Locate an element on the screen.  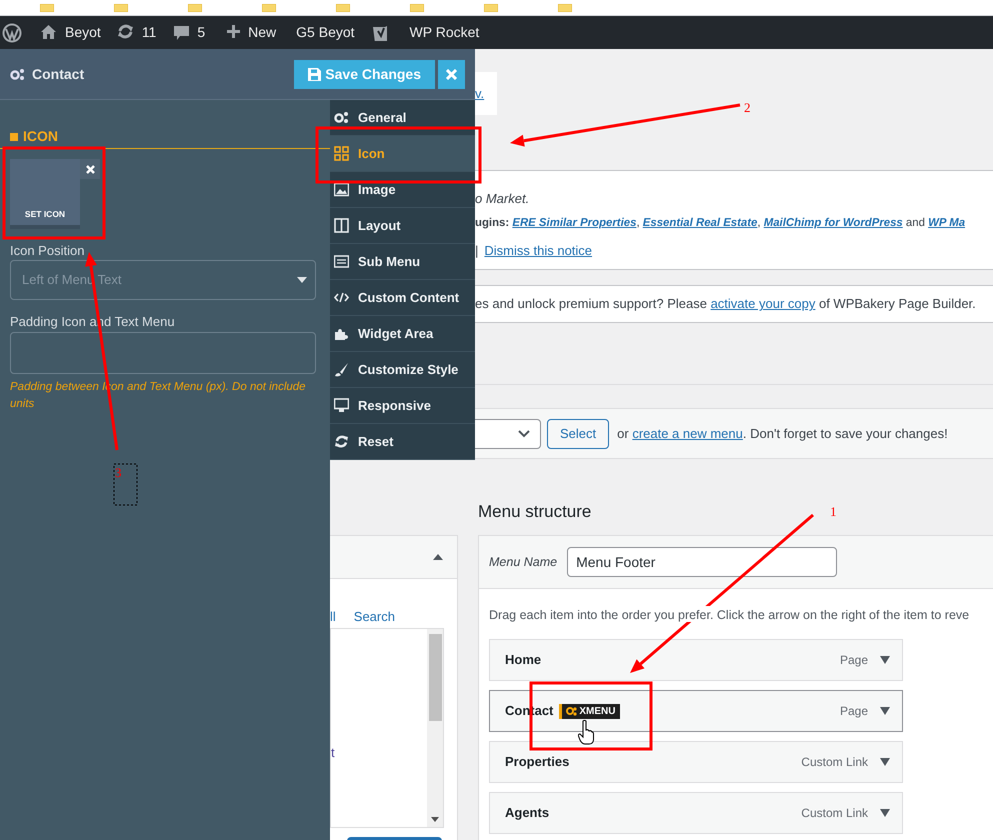
toolbar-link: Beyot is located at coordinates (83, 32).